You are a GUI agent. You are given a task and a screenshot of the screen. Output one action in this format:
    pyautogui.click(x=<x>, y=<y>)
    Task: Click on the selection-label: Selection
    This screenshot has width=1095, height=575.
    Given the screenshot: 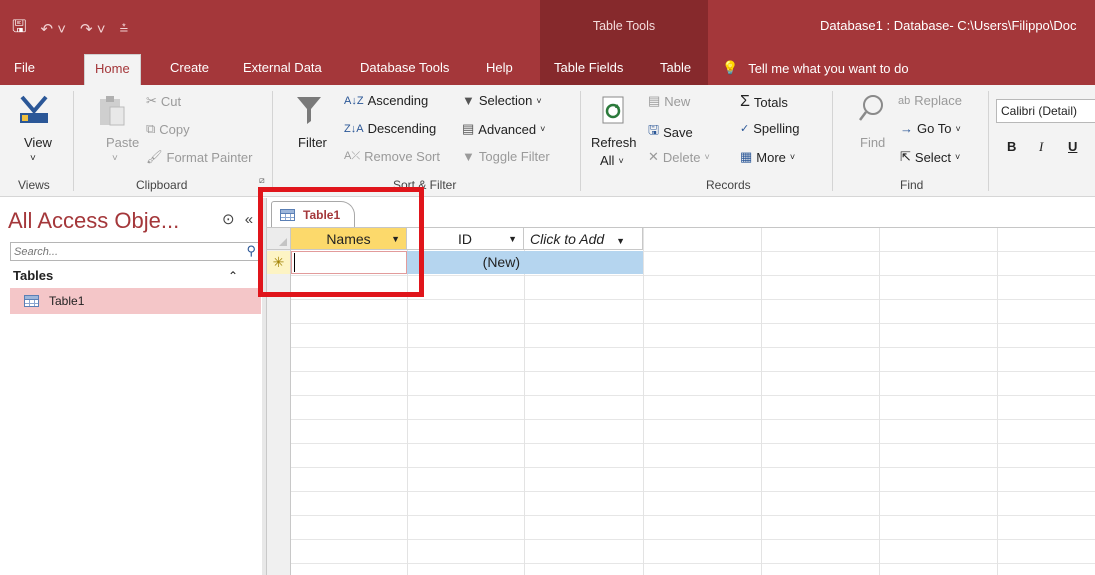 What is the action you would take?
    pyautogui.click(x=505, y=100)
    